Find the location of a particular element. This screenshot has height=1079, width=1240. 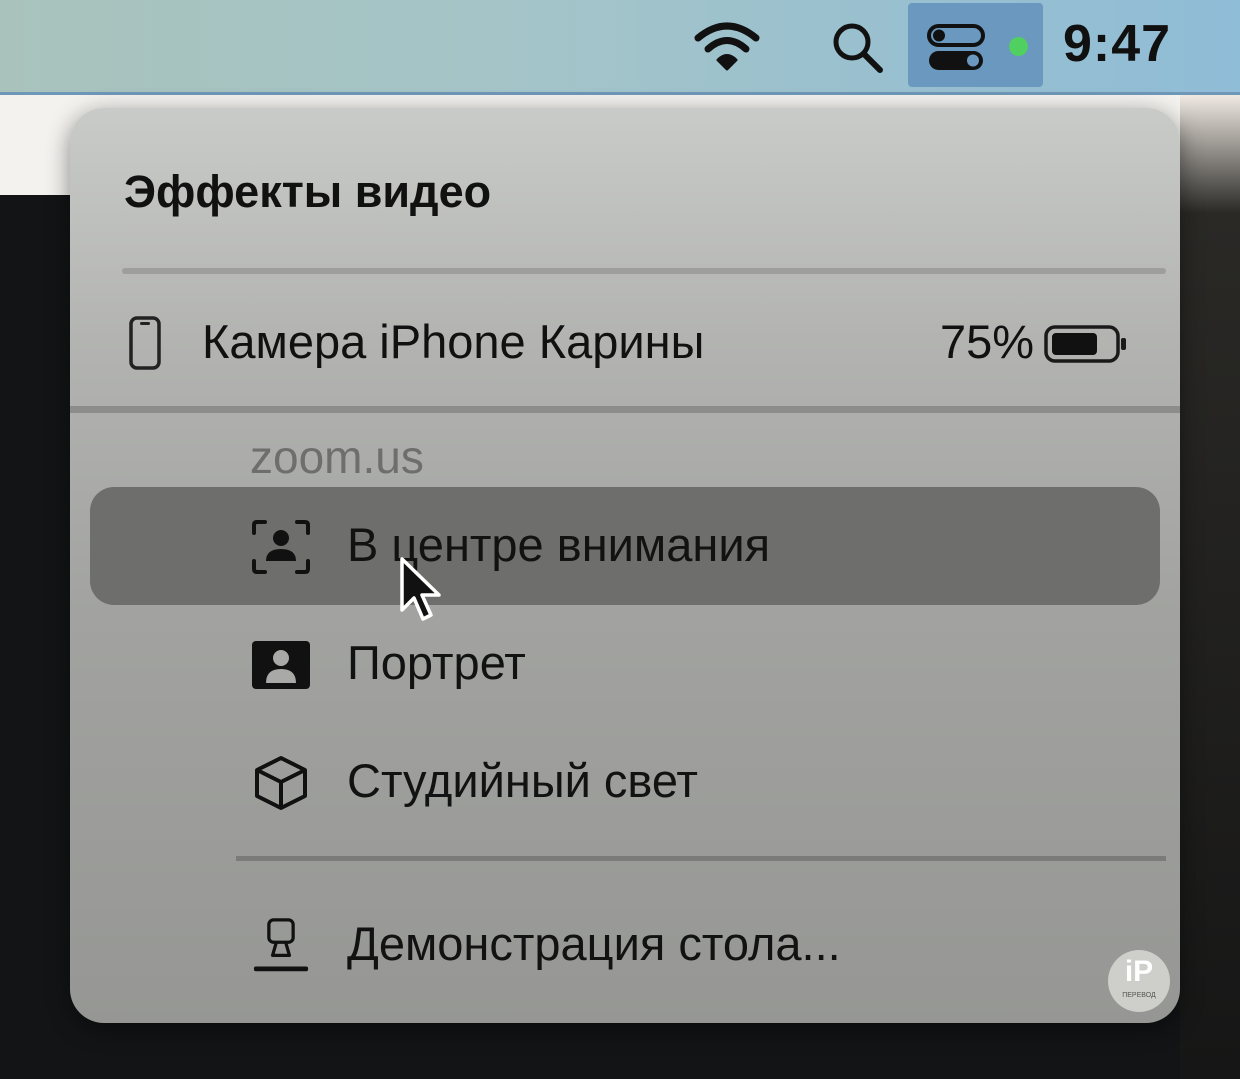

background-edge is located at coordinates (1210, 587).